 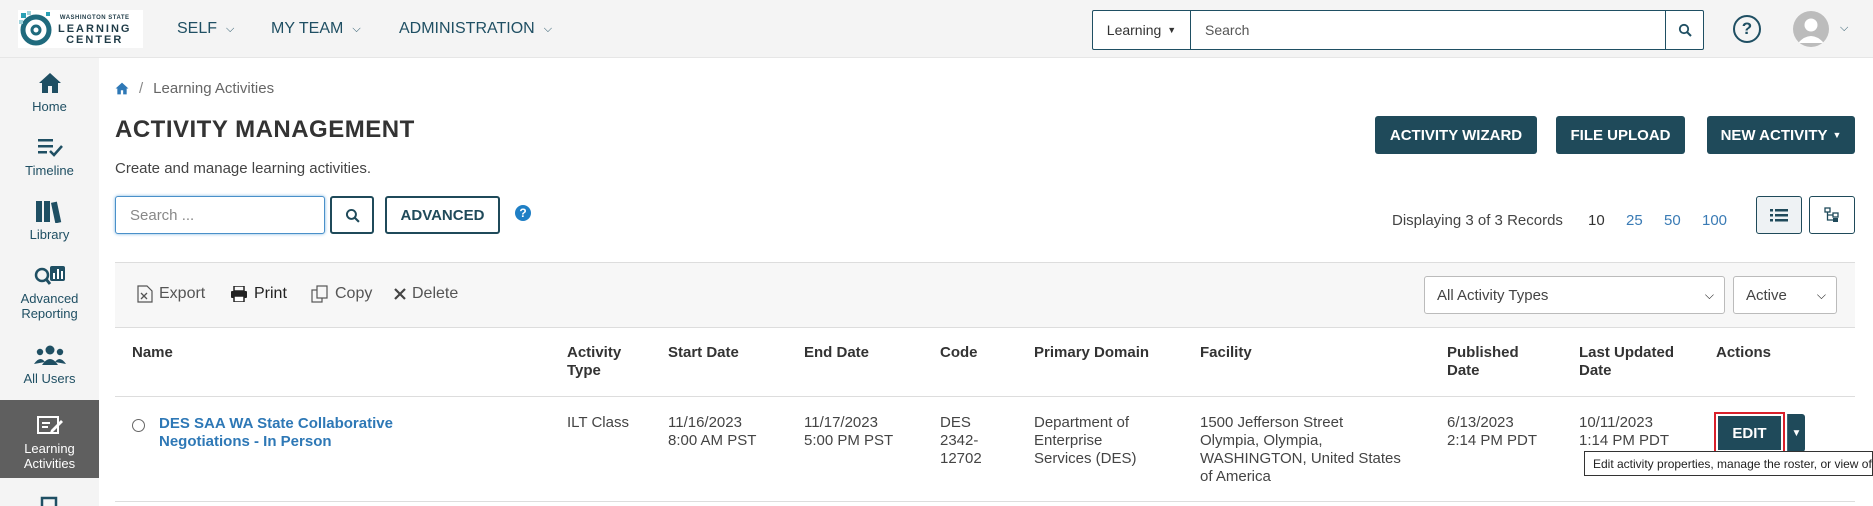 I want to click on avatar, so click(x=1811, y=29).